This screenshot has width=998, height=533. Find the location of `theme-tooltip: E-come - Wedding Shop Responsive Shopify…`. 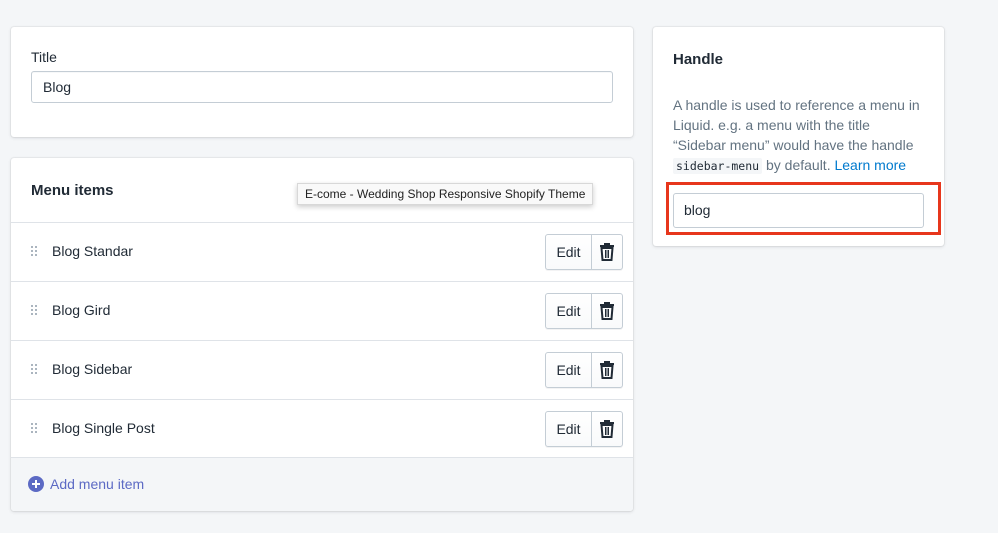

theme-tooltip: E-come - Wedding Shop Responsive Shopify… is located at coordinates (445, 194).